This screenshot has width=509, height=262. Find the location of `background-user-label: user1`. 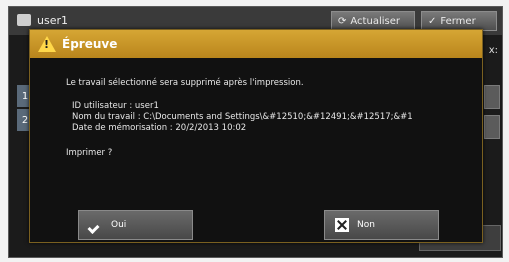

background-user-label: user1 is located at coordinates (52, 20).